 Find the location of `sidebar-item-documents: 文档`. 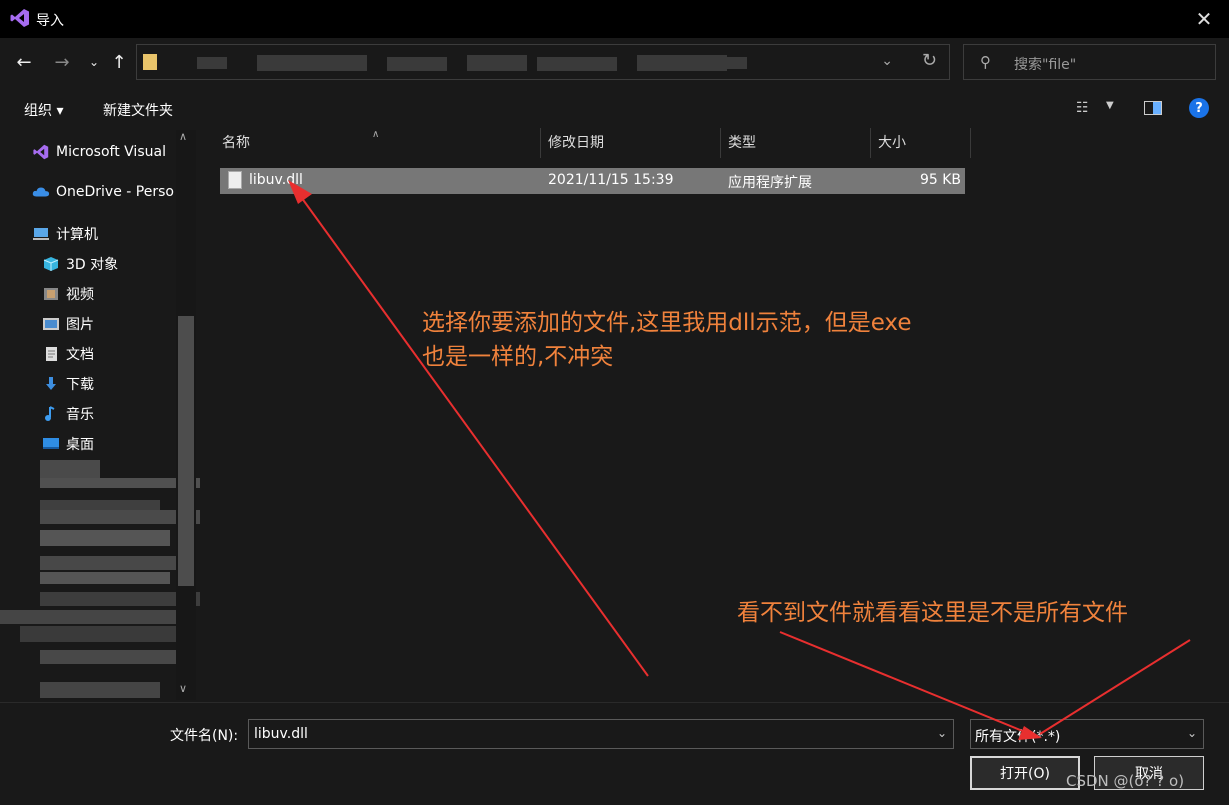

sidebar-item-documents: 文档 is located at coordinates (68, 354).